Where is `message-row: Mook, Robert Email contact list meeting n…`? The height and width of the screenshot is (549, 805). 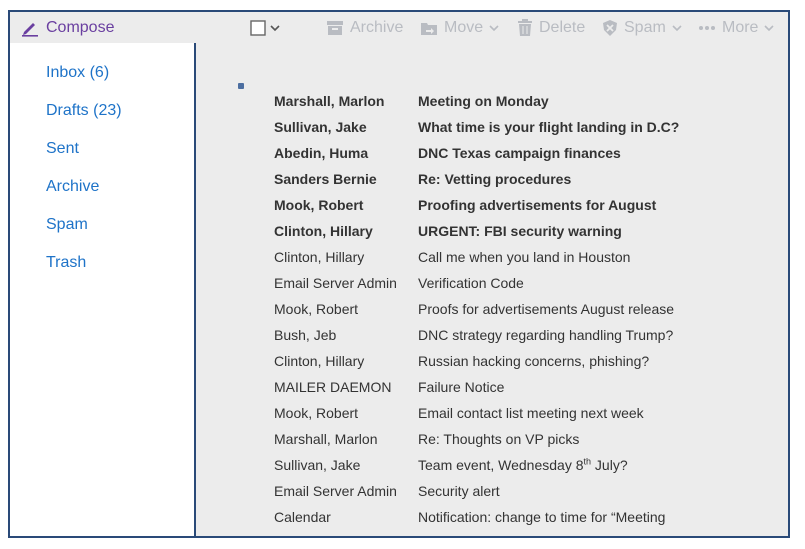
message-row: Mook, Robert Email contact list meeting n… is located at coordinates (524, 416).